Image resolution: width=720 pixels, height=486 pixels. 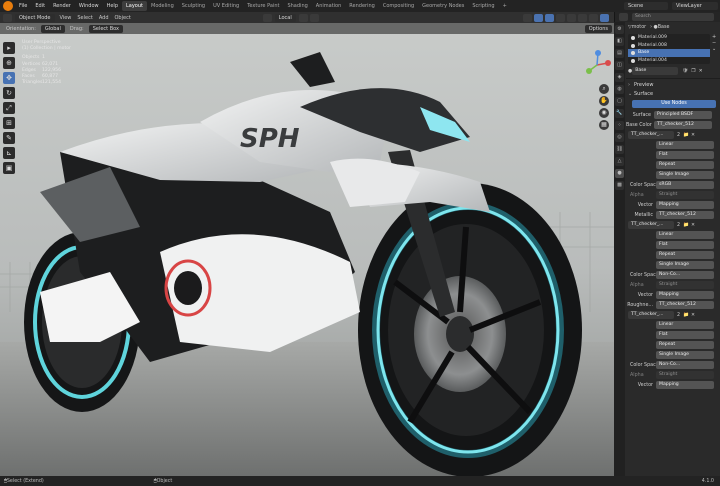 I want to click on object-menu: Object, so click(x=123, y=18).